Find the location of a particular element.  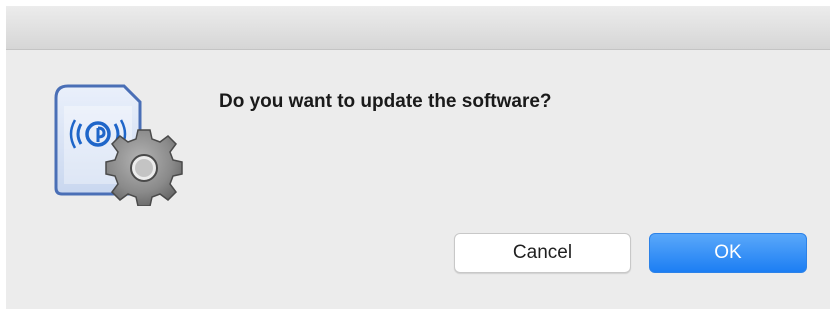

ok-button: OK is located at coordinates (728, 253).